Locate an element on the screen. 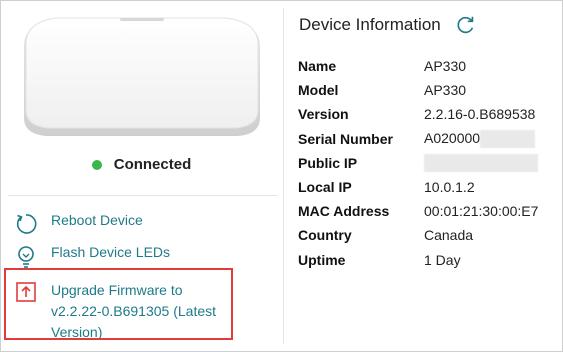  upgrade-icon is located at coordinates (26, 292).